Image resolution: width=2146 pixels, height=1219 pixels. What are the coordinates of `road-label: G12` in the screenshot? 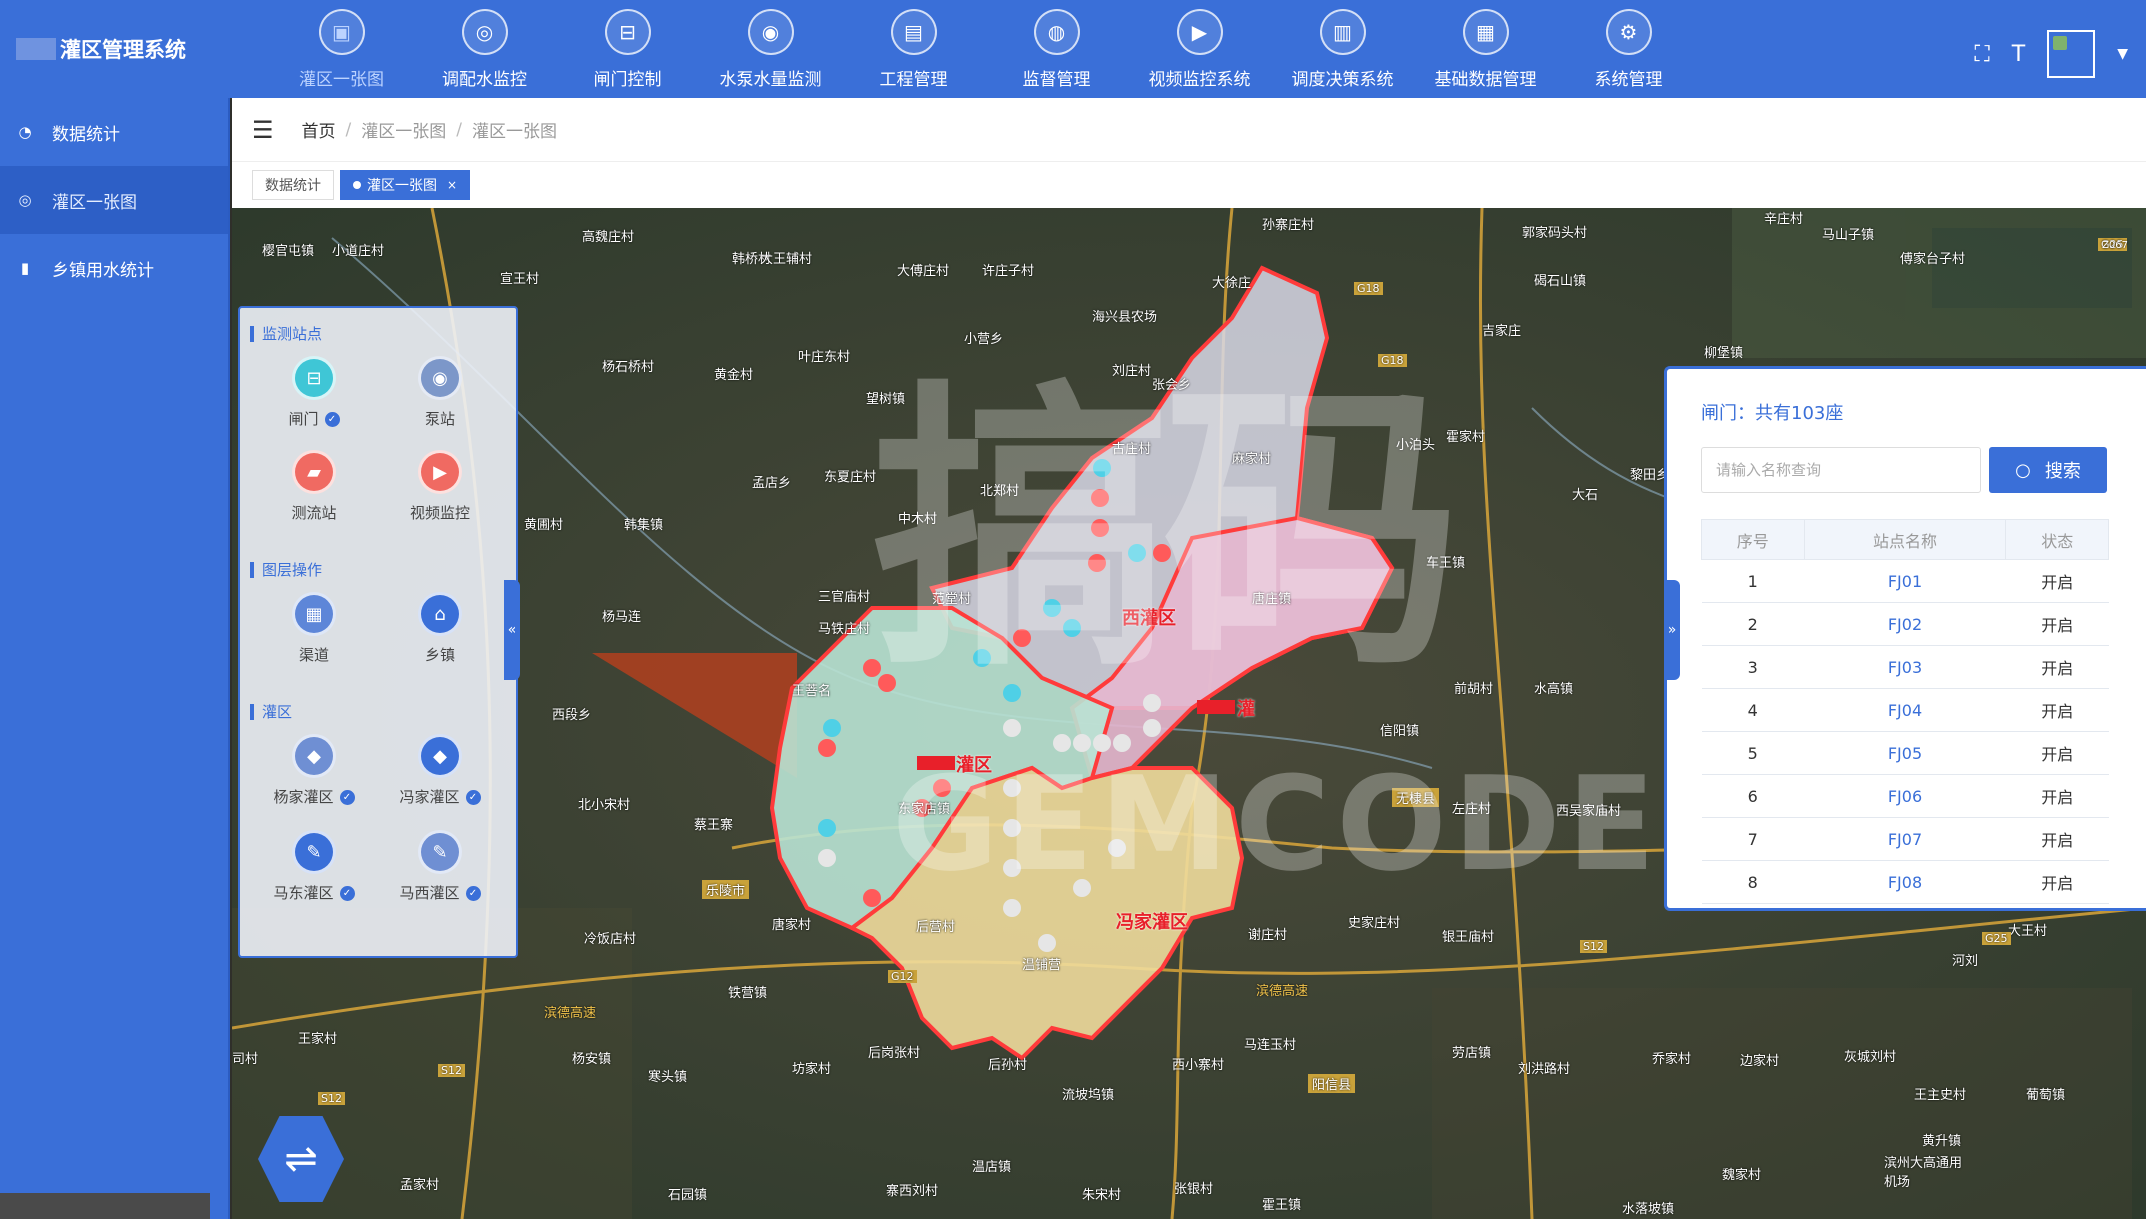 It's located at (902, 976).